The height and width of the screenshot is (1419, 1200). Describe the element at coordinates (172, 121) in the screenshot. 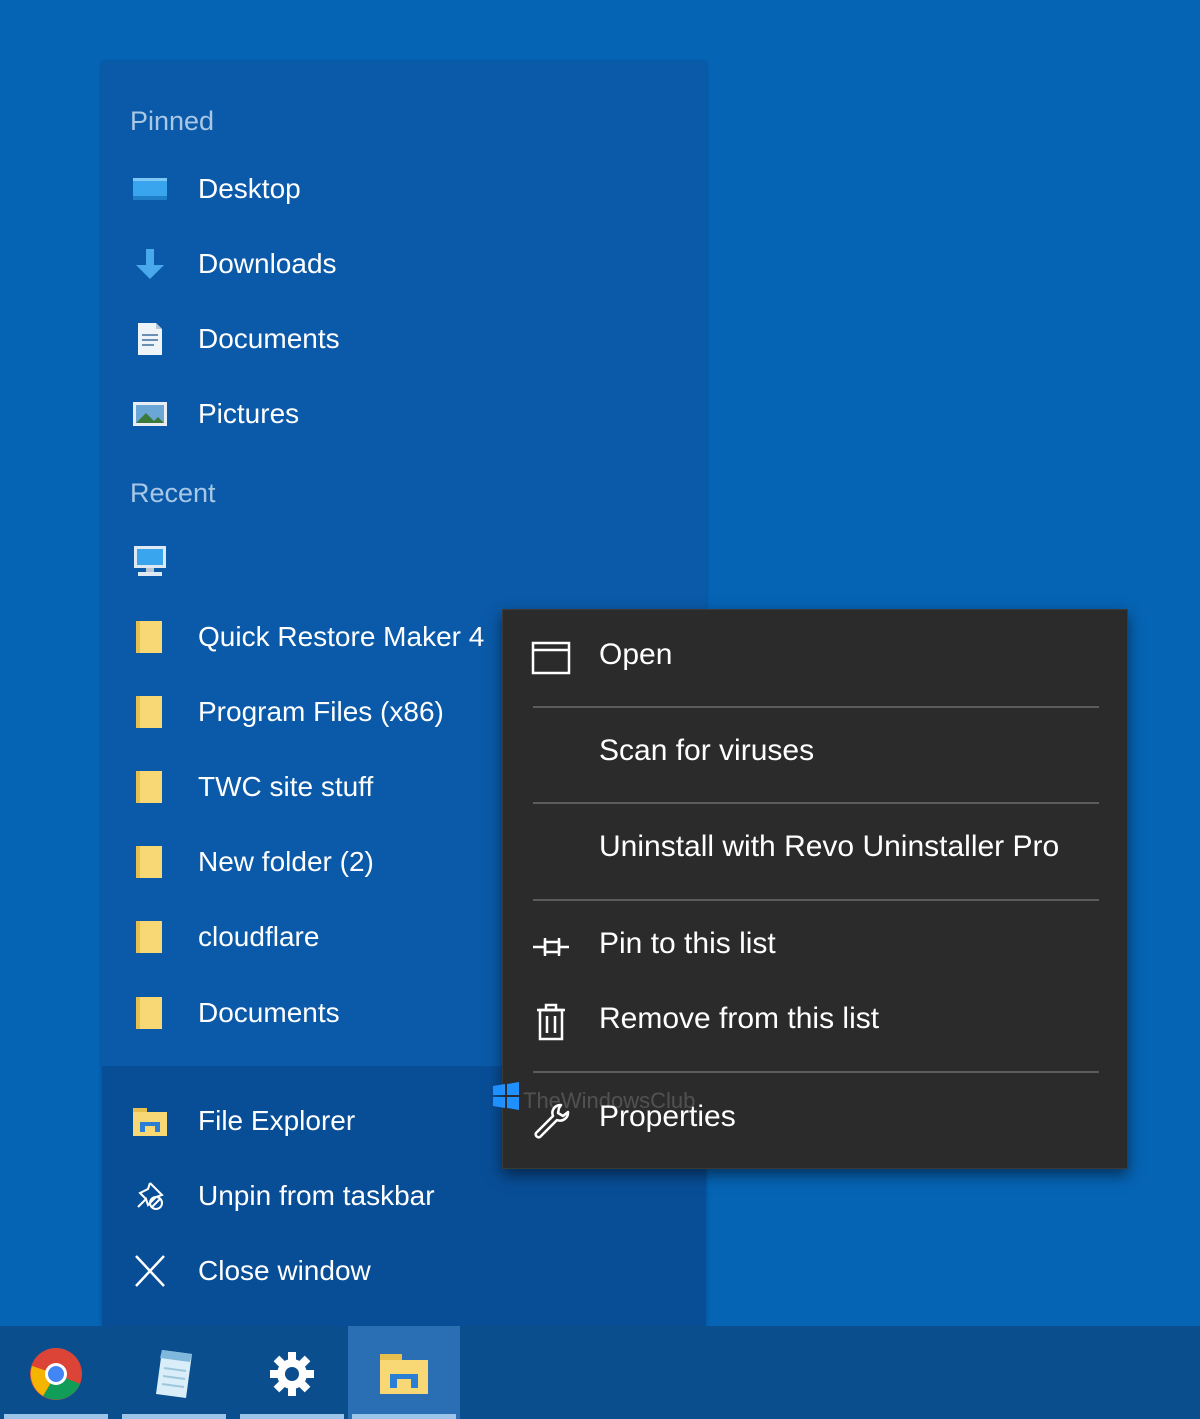

I see `pinned-header: Pinned` at that location.